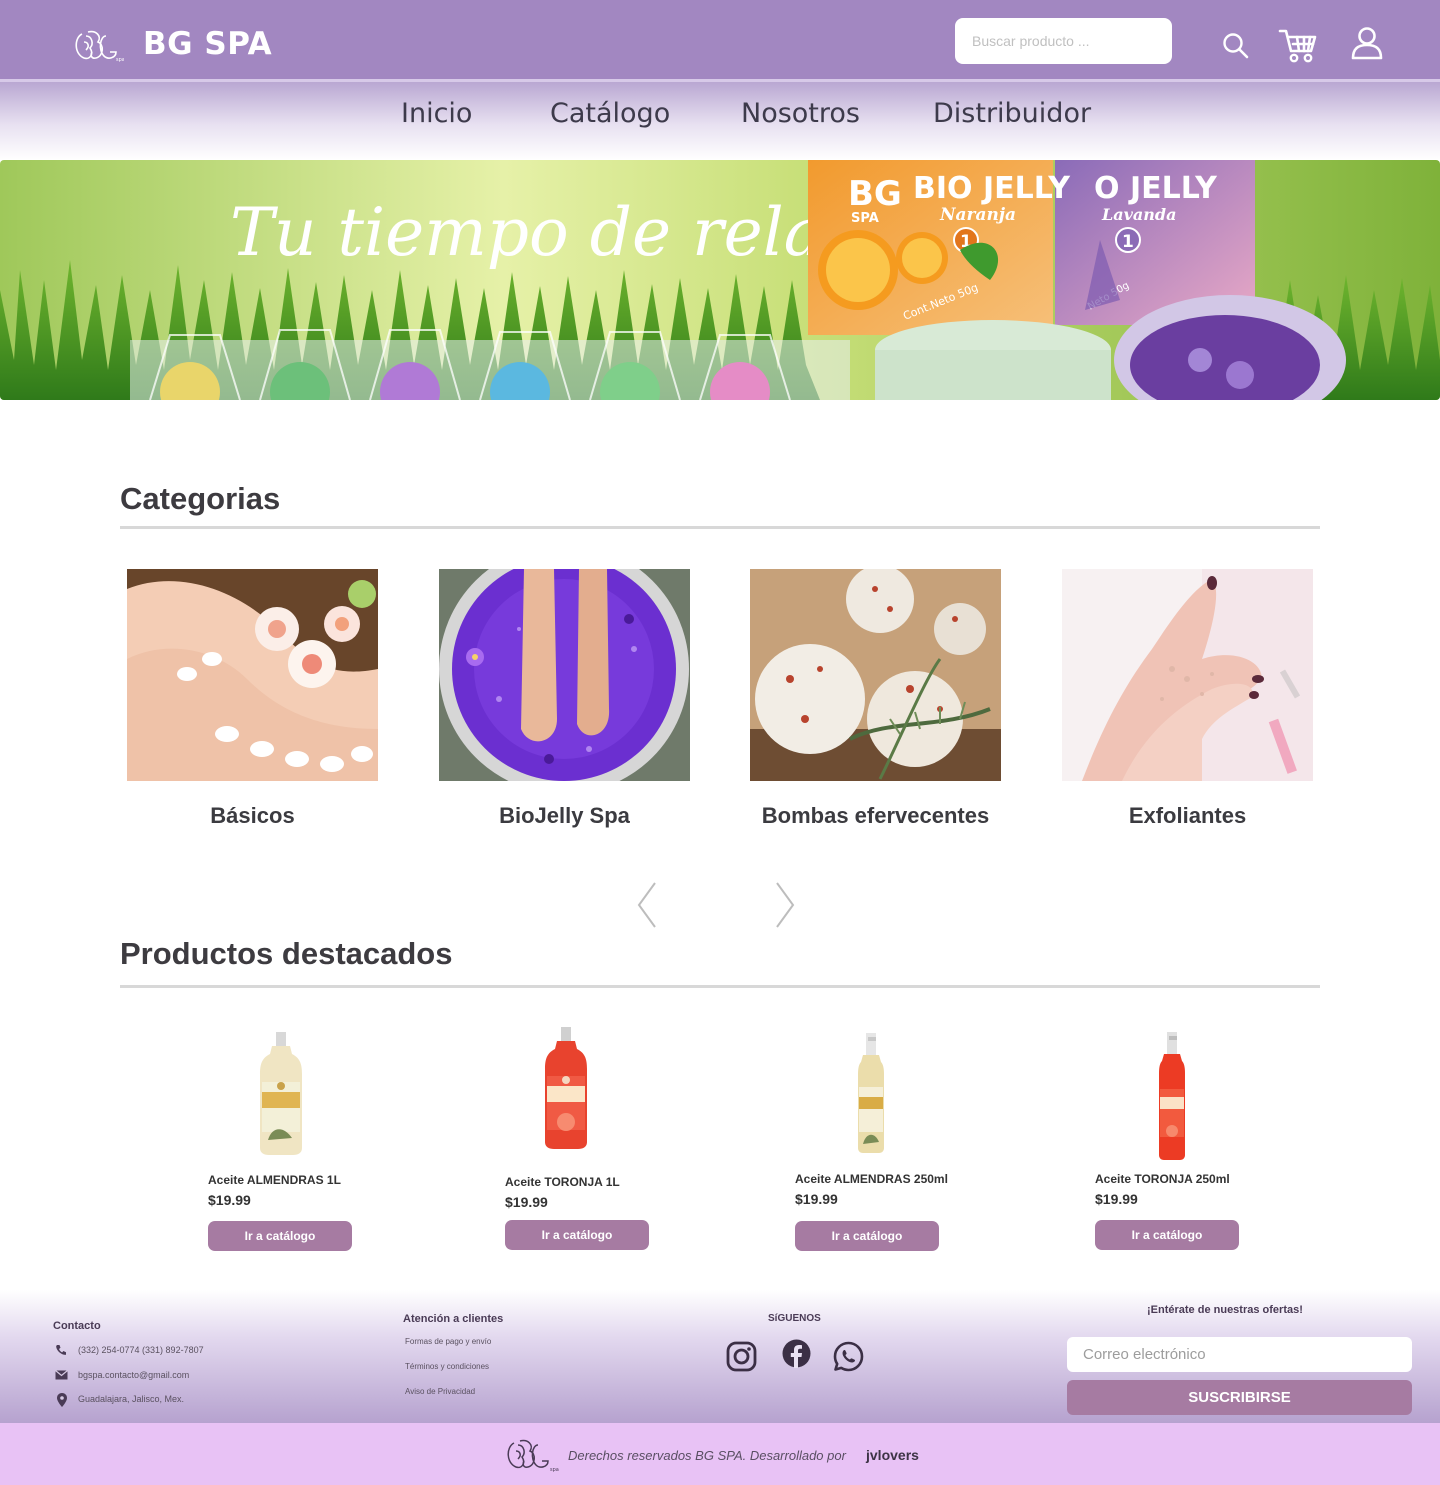 The width and height of the screenshot is (1440, 1485). I want to click on location-pin-icon, so click(62, 1400).